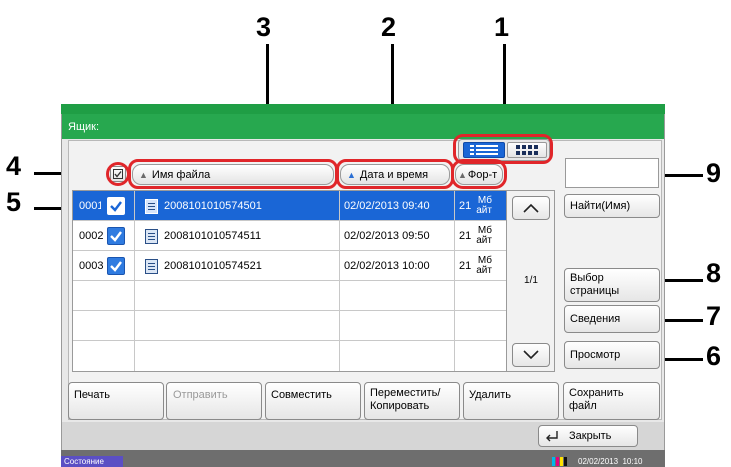  I want to click on row-number-cell: 0003, so click(104, 266).